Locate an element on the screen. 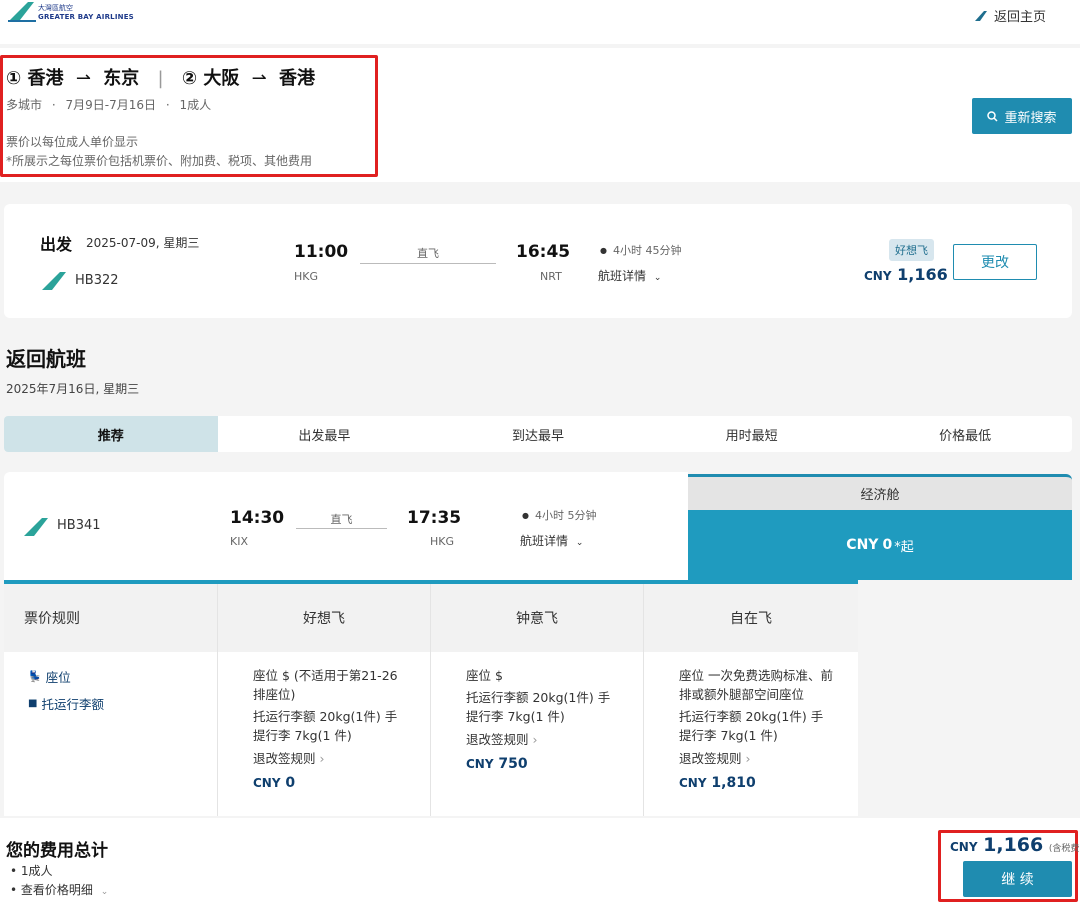  outbound-flight-number: HB322 is located at coordinates (97, 280).